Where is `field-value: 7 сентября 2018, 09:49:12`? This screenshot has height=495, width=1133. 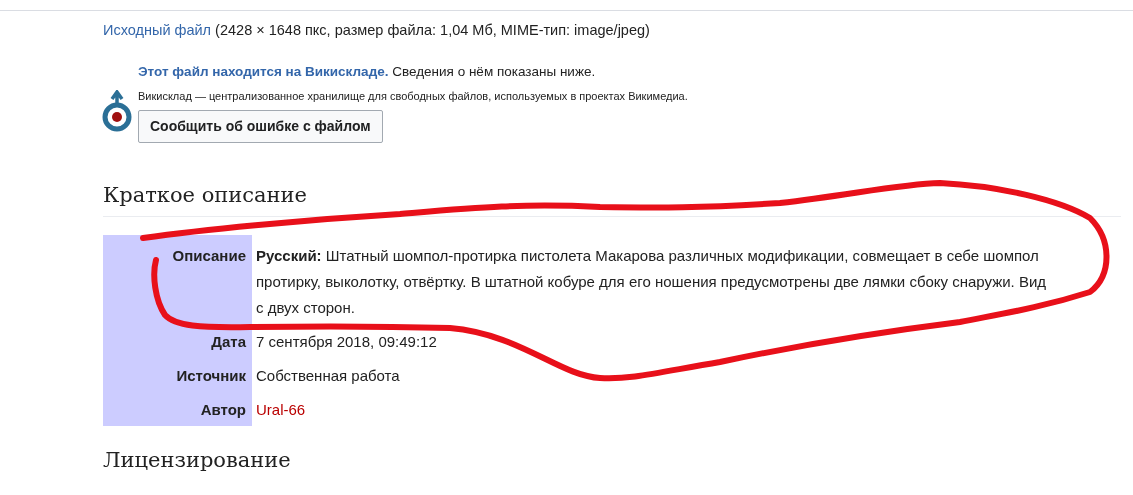
field-value: 7 сентября 2018, 09:49:12 is located at coordinates (346, 341).